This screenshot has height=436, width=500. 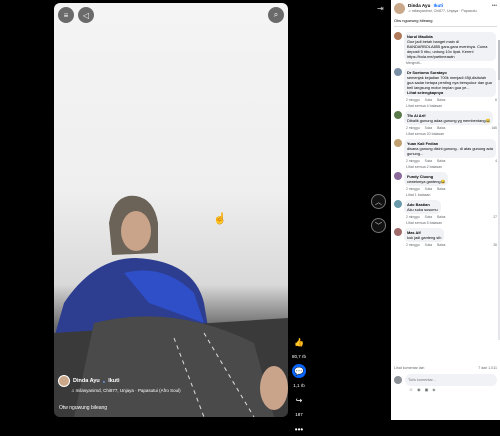 I want to click on avatar, so click(x=64, y=381).